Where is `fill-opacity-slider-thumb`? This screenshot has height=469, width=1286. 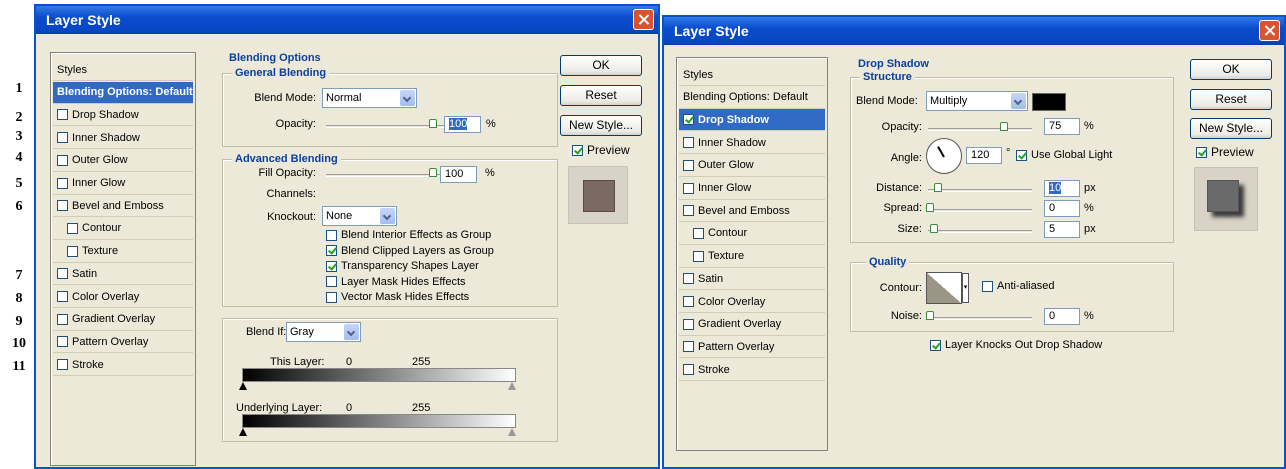
fill-opacity-slider-thumb is located at coordinates (433, 172).